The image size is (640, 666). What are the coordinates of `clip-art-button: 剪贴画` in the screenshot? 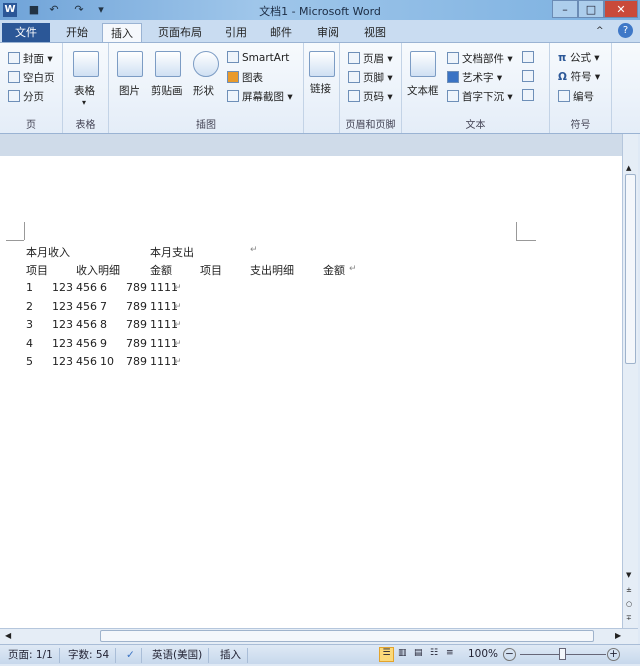 It's located at (167, 90).